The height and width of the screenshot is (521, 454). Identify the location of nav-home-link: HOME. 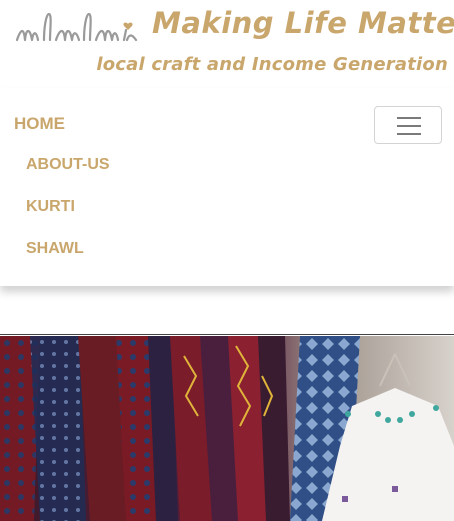
(39, 124).